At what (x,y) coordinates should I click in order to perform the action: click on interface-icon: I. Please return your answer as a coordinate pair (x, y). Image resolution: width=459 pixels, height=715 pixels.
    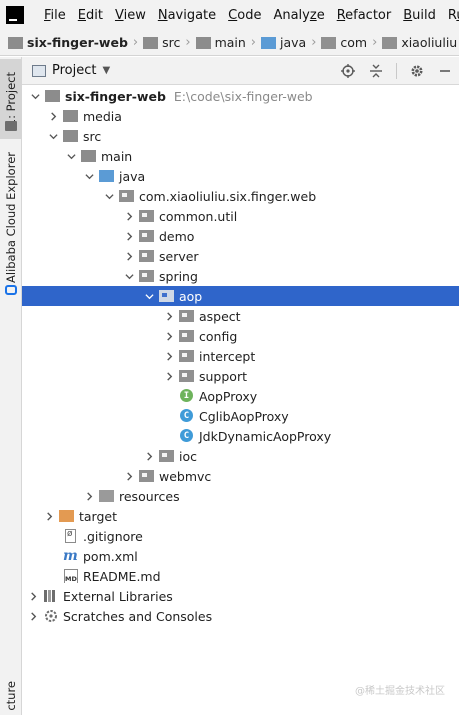
    Looking at the image, I should click on (187, 396).